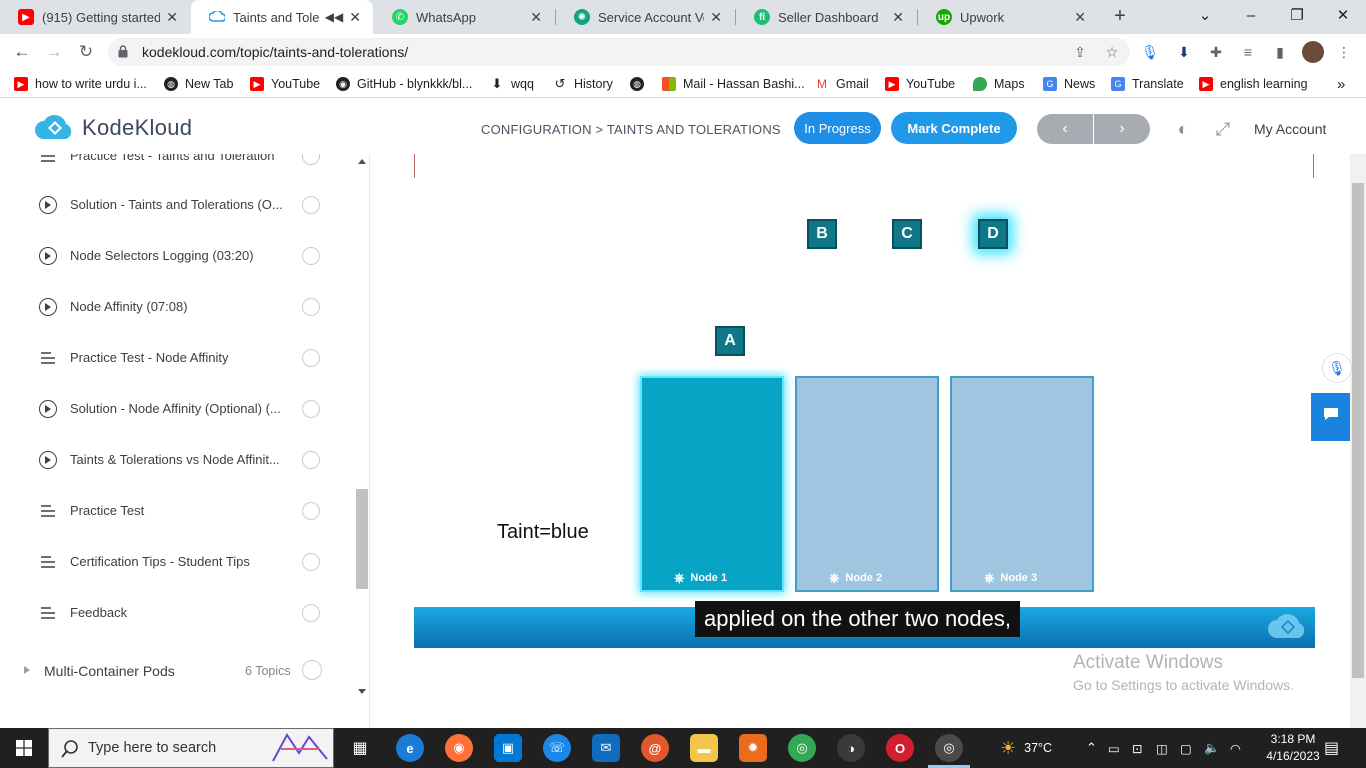 The width and height of the screenshot is (1366, 768). I want to click on file-explorer-icon: ▬, so click(704, 748).